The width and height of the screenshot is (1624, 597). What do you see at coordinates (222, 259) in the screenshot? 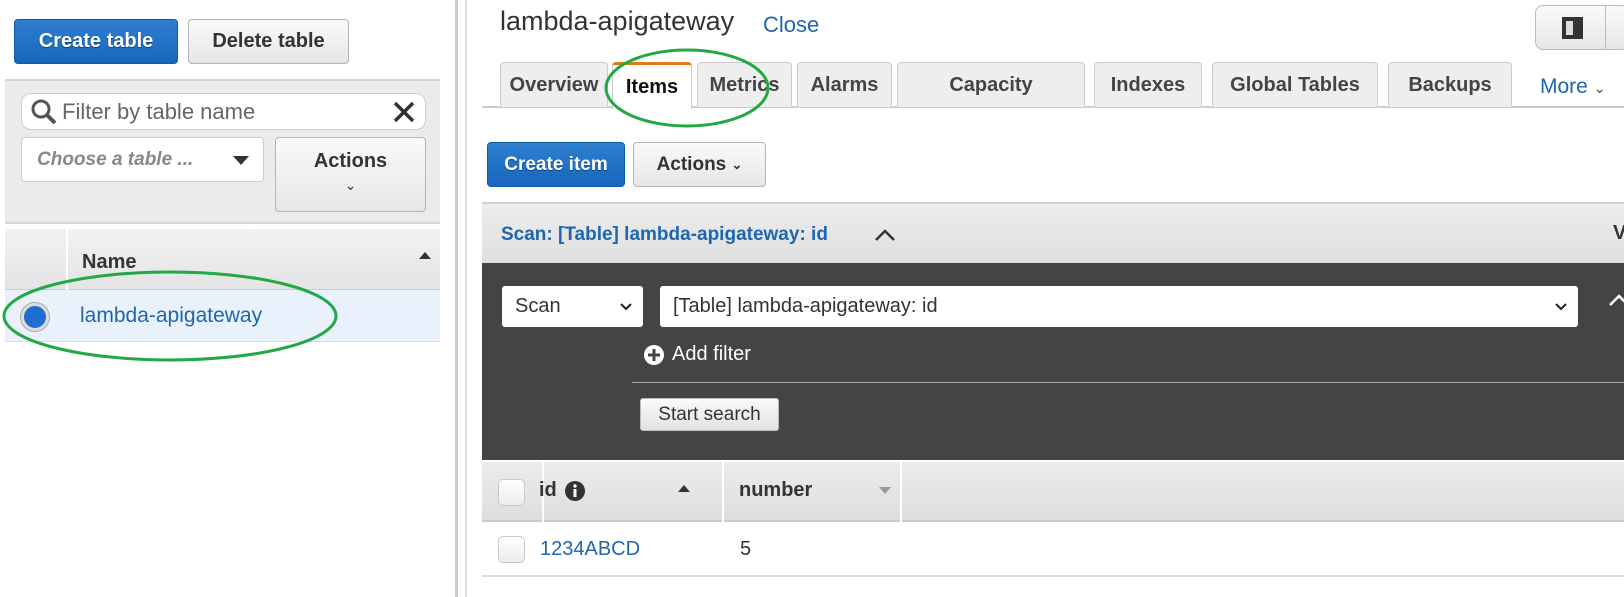
I see `table-list-header: Name` at bounding box center [222, 259].